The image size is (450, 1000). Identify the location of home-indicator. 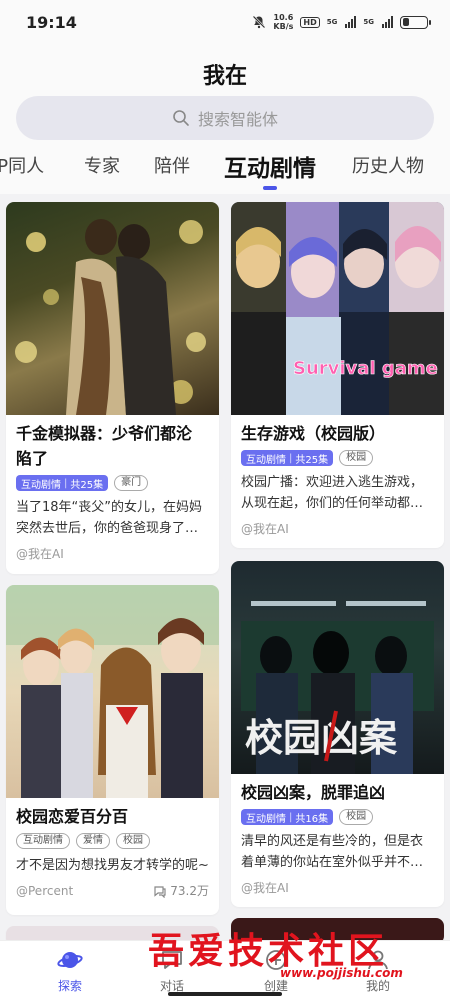
(225, 994).